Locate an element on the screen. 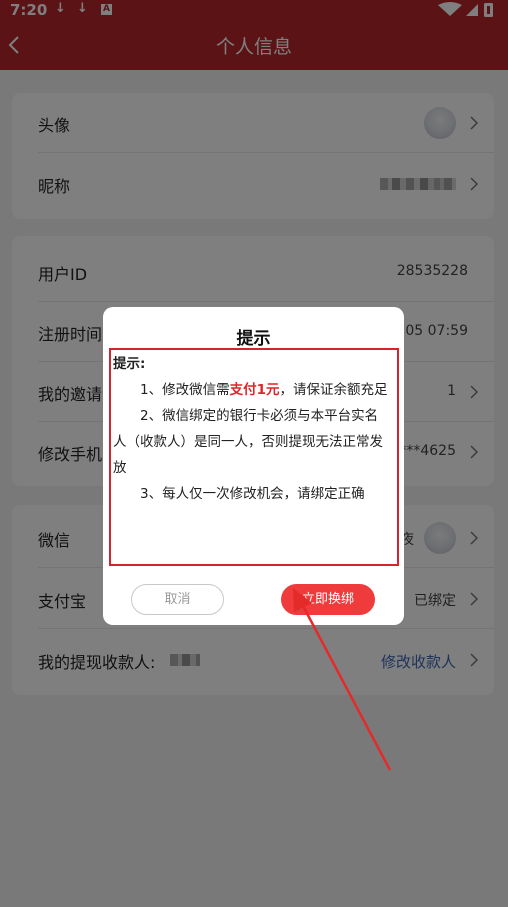 This screenshot has height=907, width=508. annotation-highlight-box is located at coordinates (254, 457).